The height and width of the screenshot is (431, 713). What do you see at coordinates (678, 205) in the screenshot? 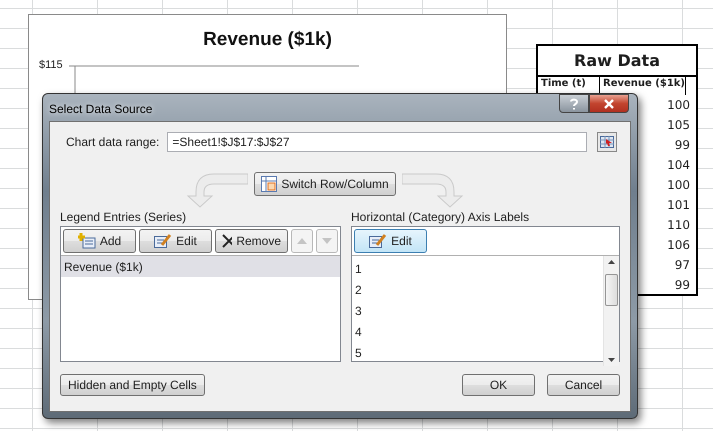
I see `table-cell-text: 101` at bounding box center [678, 205].